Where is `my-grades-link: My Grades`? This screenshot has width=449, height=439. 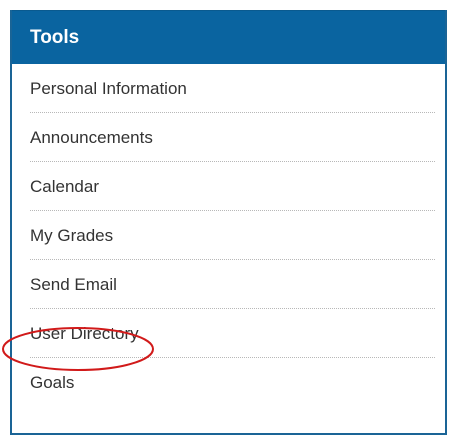 my-grades-link: My Grades is located at coordinates (232, 235).